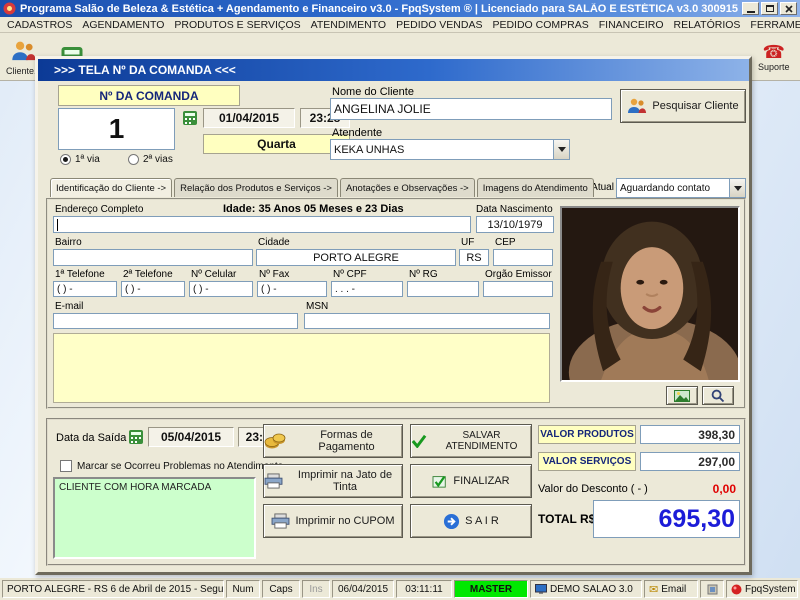  I want to click on coins-icon, so click(275, 441).